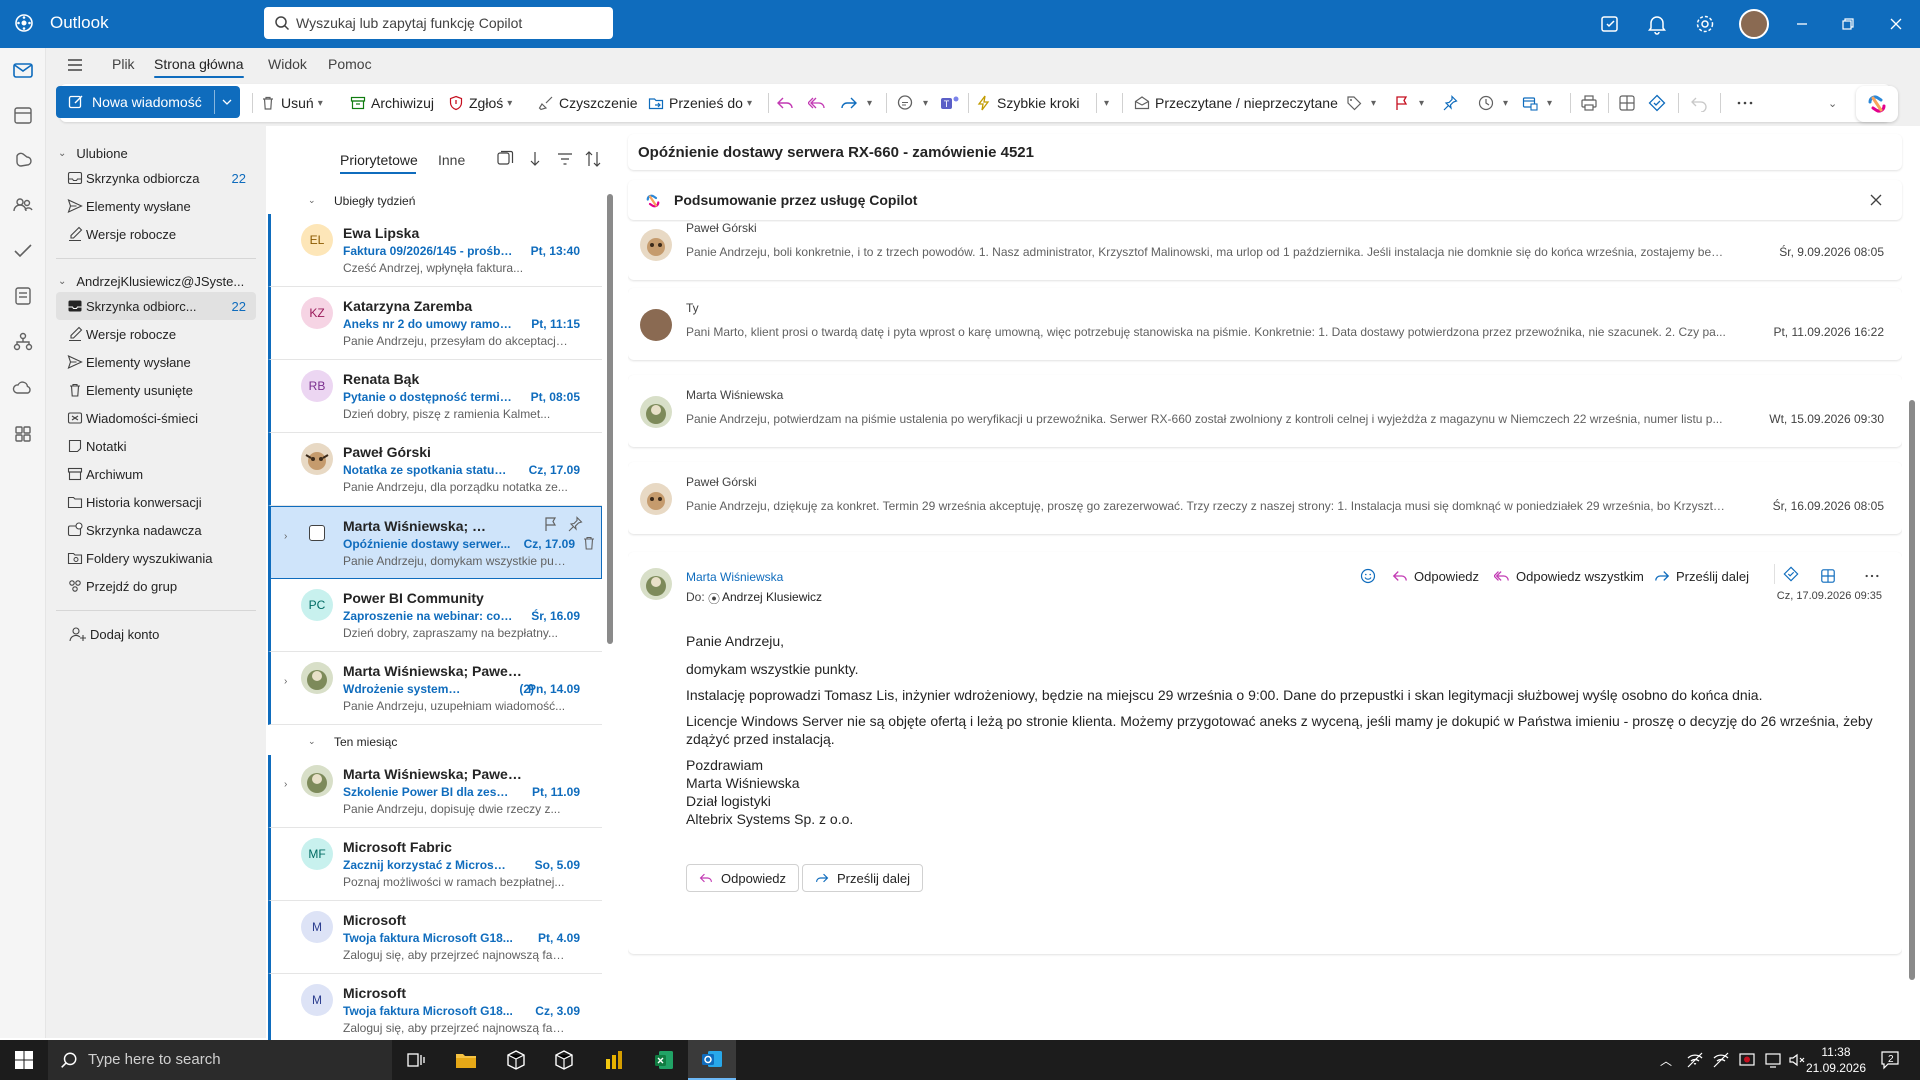  What do you see at coordinates (1701, 576) in the screenshot?
I see `forward-button: Prześlij dalej` at bounding box center [1701, 576].